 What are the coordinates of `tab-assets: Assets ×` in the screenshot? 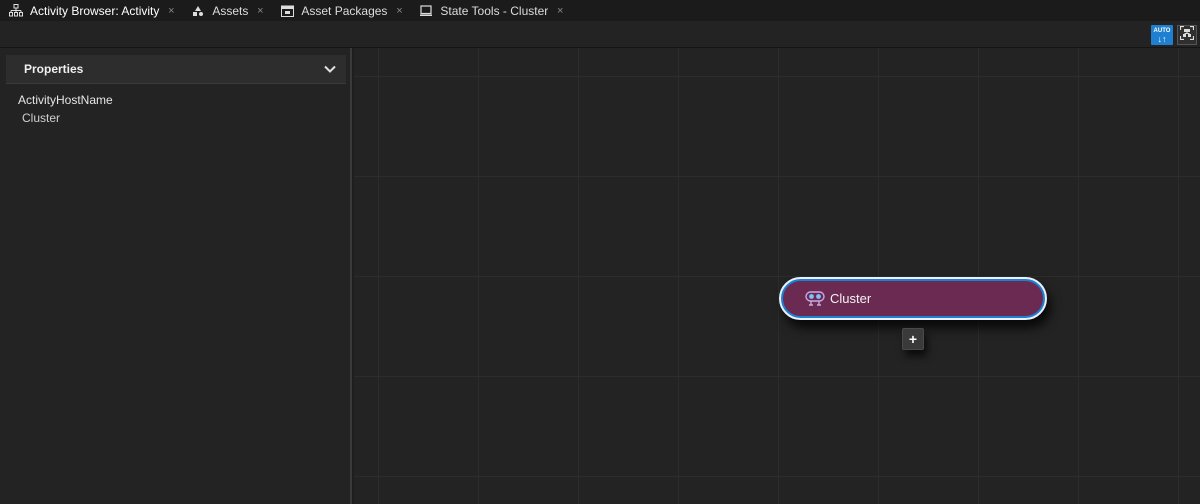 It's located at (226, 10).